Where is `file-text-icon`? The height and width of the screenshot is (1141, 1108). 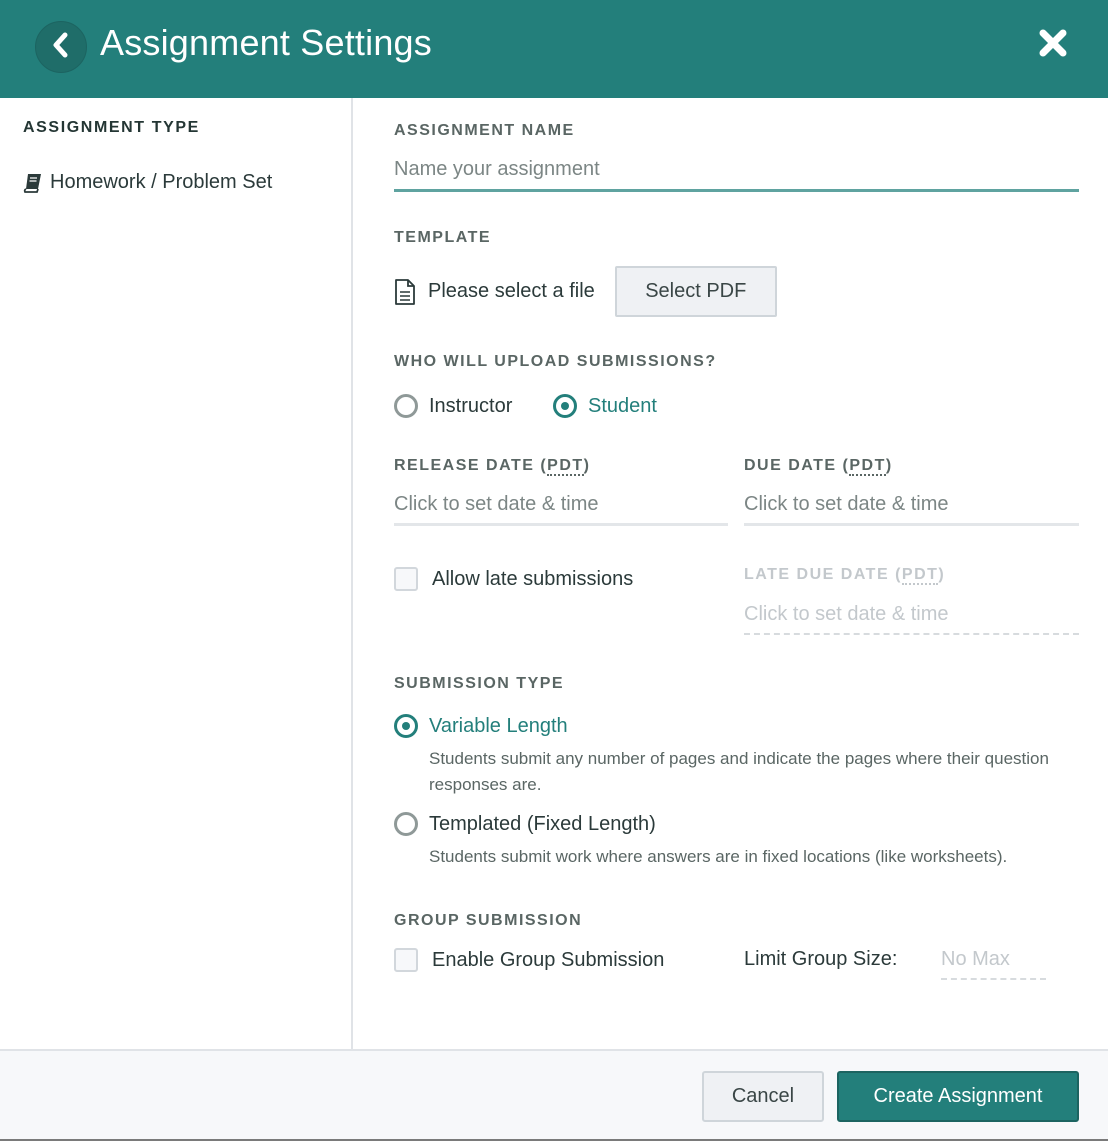 file-text-icon is located at coordinates (405, 291).